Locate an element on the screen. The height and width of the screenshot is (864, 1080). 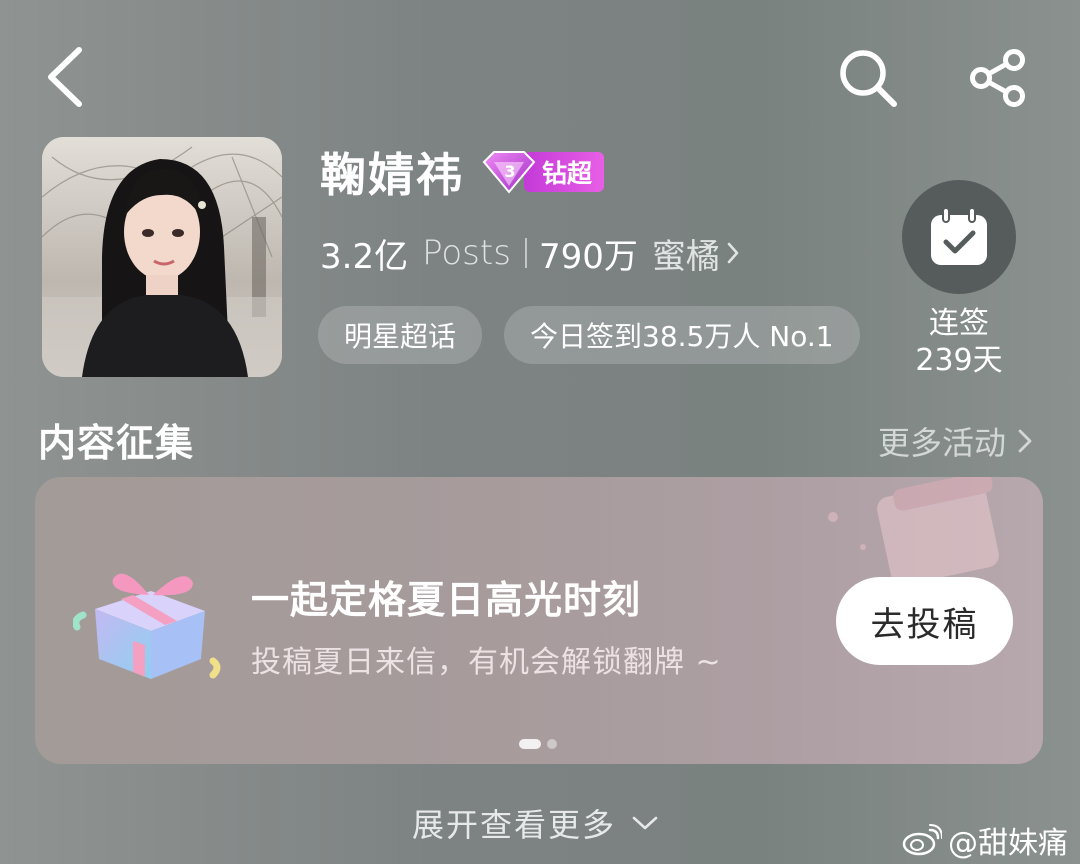
diamond-icon: 3 is located at coordinates (509, 172).